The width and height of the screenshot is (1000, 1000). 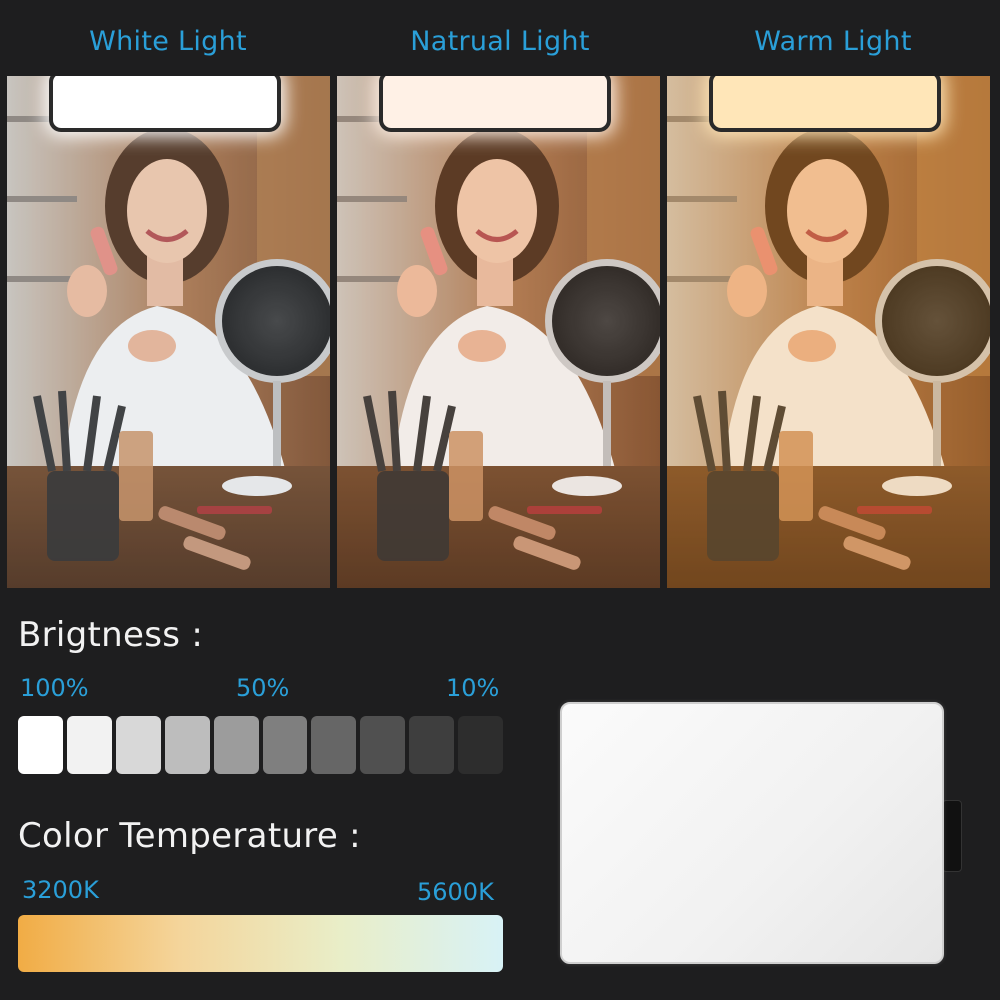 What do you see at coordinates (60, 890) in the screenshot?
I see `temp-min-label: 3200K` at bounding box center [60, 890].